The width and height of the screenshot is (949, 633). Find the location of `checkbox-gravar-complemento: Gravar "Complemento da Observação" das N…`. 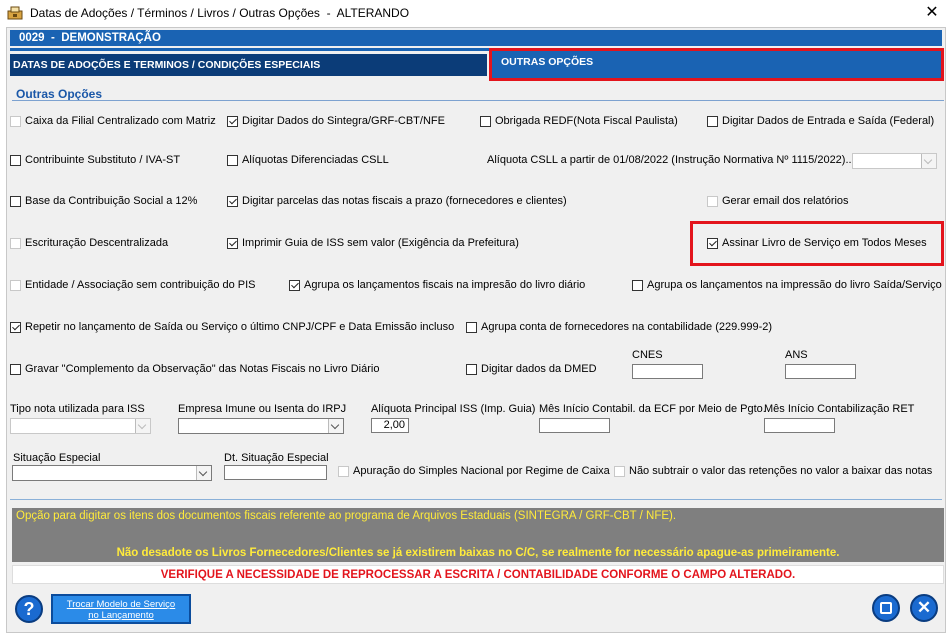

checkbox-gravar-complemento: Gravar "Complemento da Observação" das N… is located at coordinates (194, 369).